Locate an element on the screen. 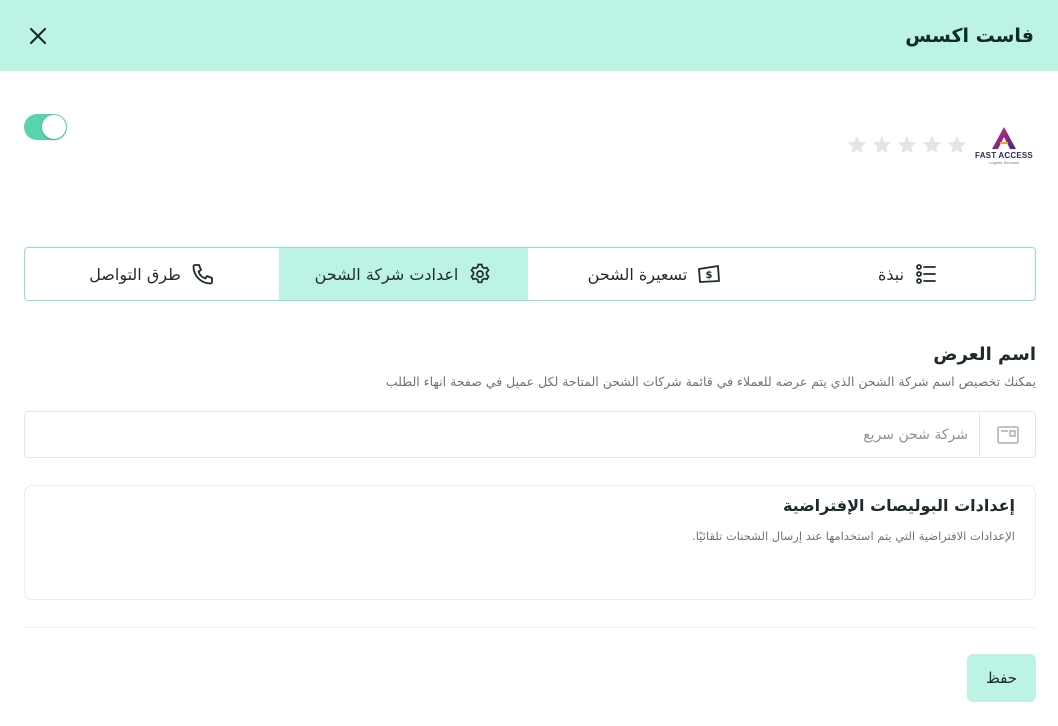  id-card-icon is located at coordinates (1007, 434).